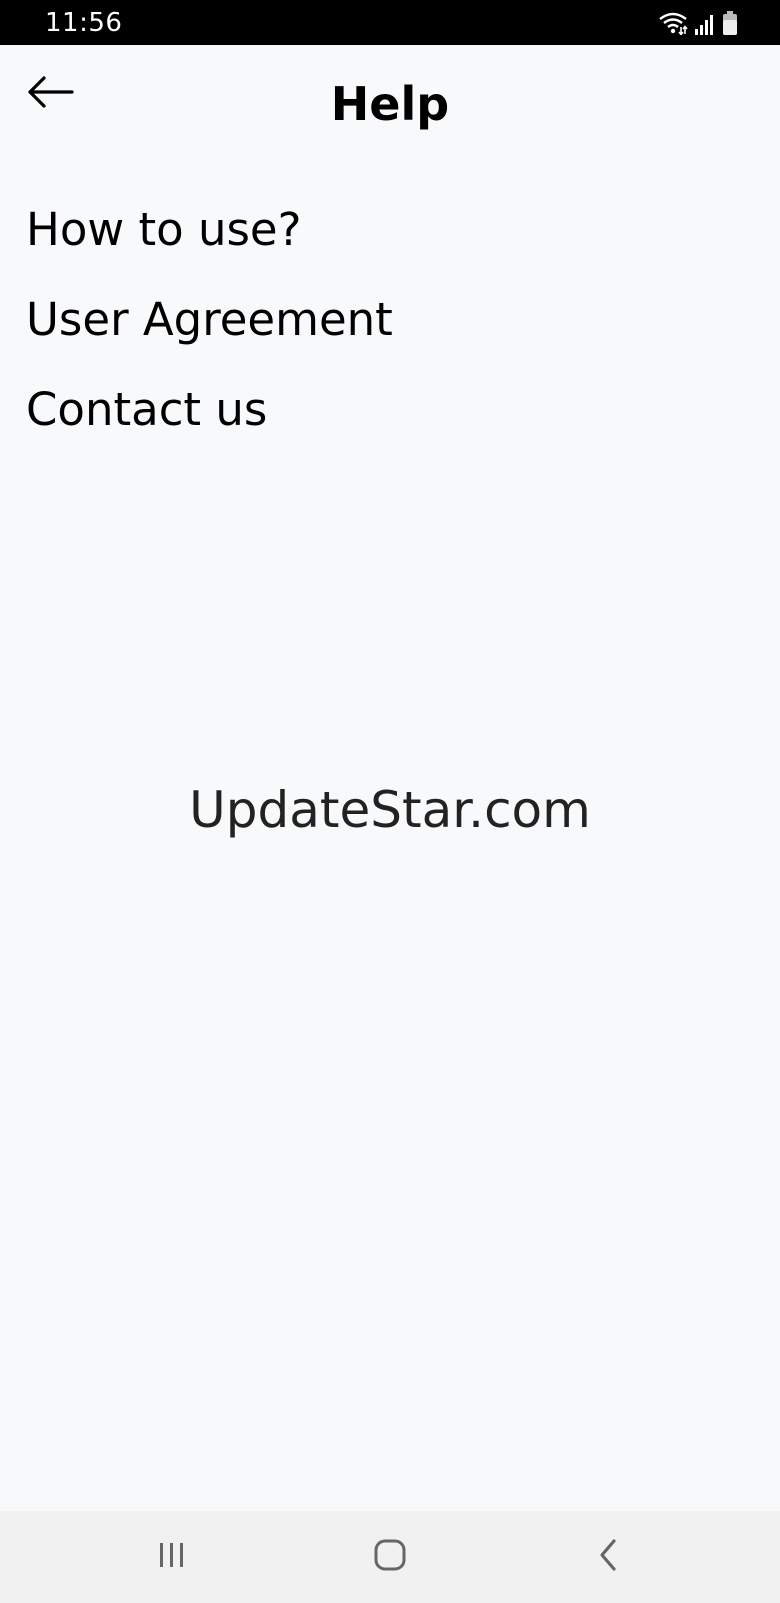 This screenshot has height=1603, width=780. What do you see at coordinates (84, 23) in the screenshot?
I see `status-time: 11:56` at bounding box center [84, 23].